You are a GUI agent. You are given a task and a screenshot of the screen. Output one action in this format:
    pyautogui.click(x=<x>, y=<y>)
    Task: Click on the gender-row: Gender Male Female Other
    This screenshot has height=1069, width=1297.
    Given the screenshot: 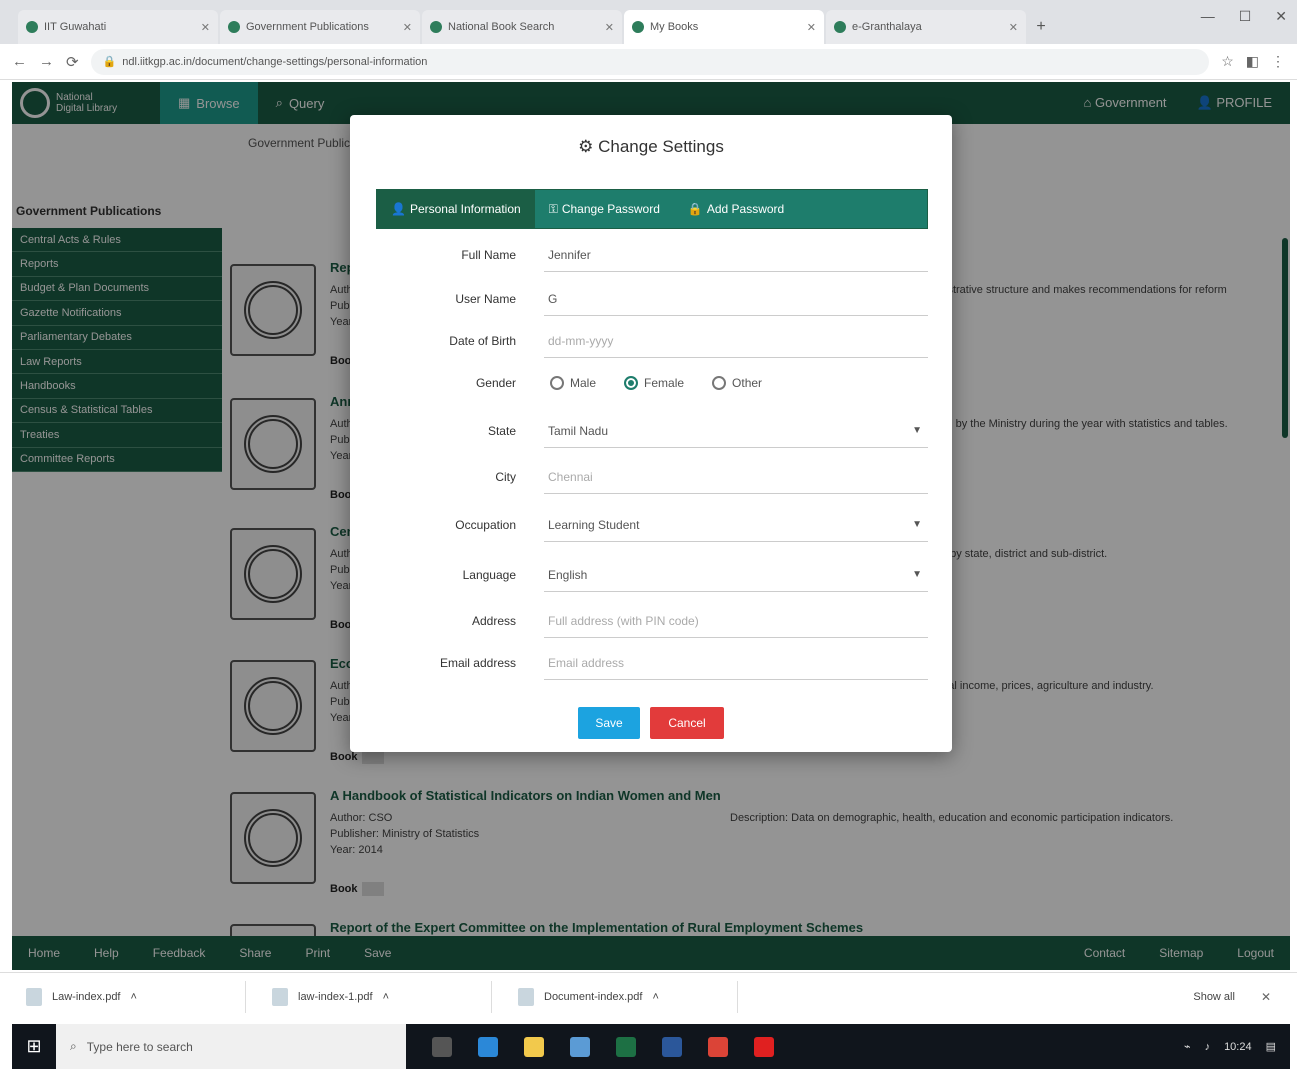 What is the action you would take?
    pyautogui.click(x=652, y=383)
    